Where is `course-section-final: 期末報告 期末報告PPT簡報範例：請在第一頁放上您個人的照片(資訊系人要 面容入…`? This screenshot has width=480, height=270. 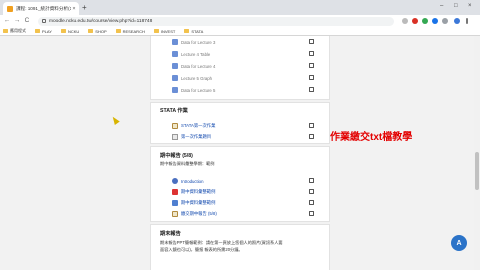
course-section-final: 期末報告 期末報告PPT簡報範例：請在第一頁放上您個人的照片(資訊系人要 面容入… is located at coordinates (240, 247).